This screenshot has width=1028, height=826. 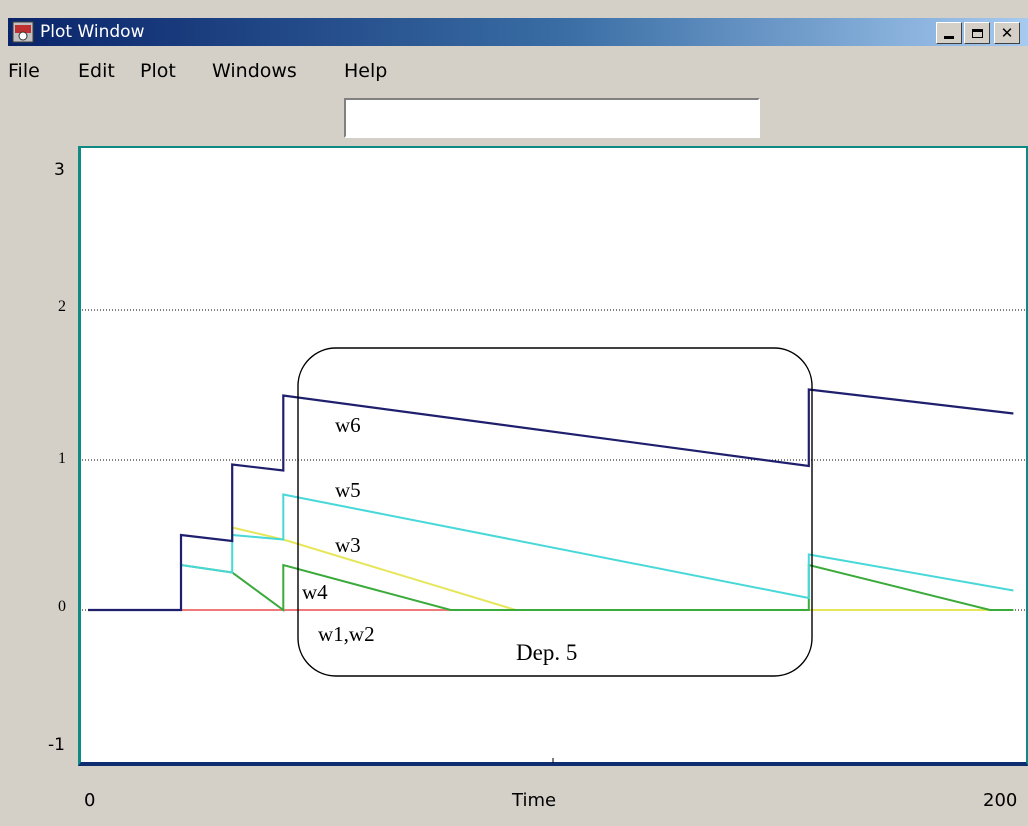 I want to click on y-tick-label: 3, so click(x=59, y=170).